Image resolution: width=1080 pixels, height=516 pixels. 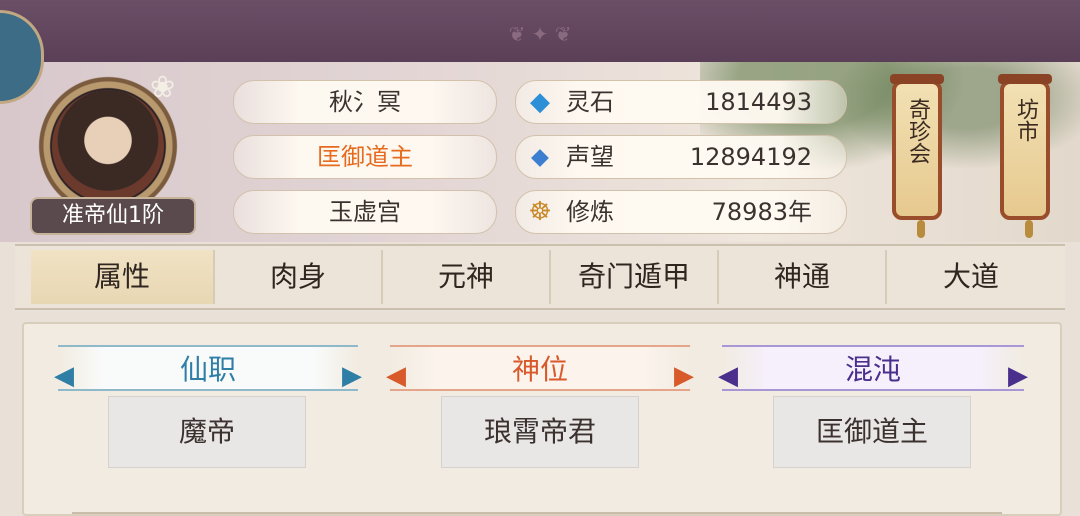 I want to click on tab-dao: 大道, so click(x=971, y=277).